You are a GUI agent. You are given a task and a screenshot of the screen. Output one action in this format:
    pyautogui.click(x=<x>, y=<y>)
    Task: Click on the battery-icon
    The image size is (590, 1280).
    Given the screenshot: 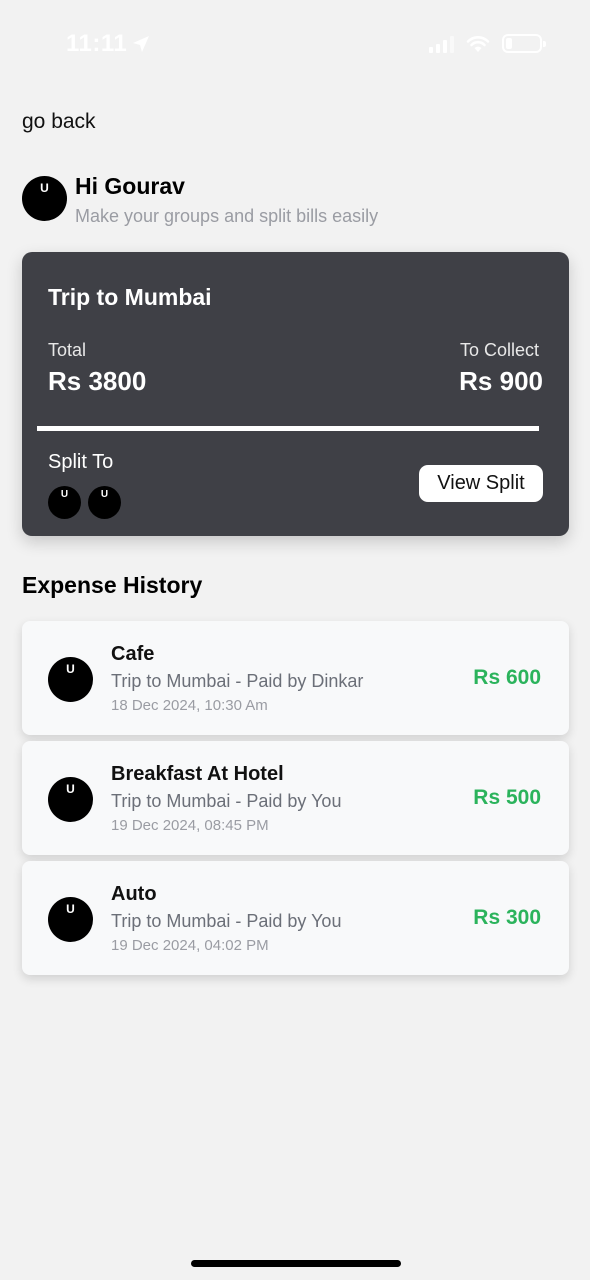 What is the action you would take?
    pyautogui.click(x=524, y=43)
    